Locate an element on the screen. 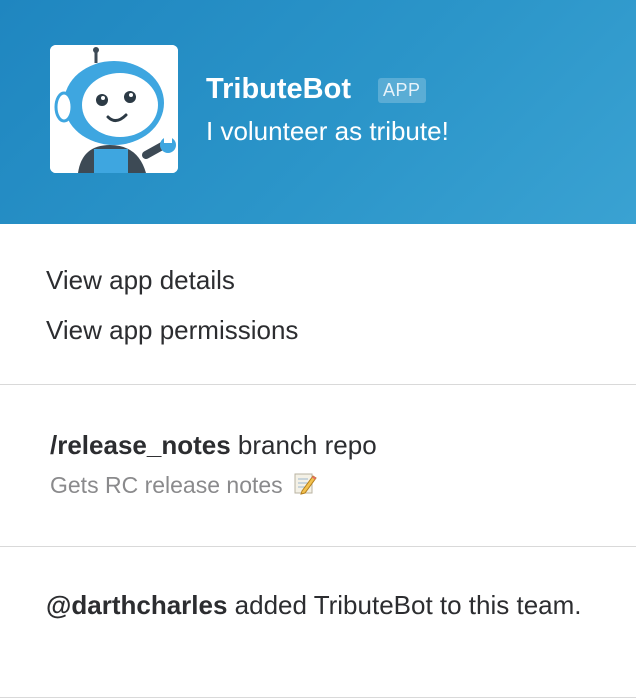 The width and height of the screenshot is (636, 698). command-args: branch repo is located at coordinates (303, 445).